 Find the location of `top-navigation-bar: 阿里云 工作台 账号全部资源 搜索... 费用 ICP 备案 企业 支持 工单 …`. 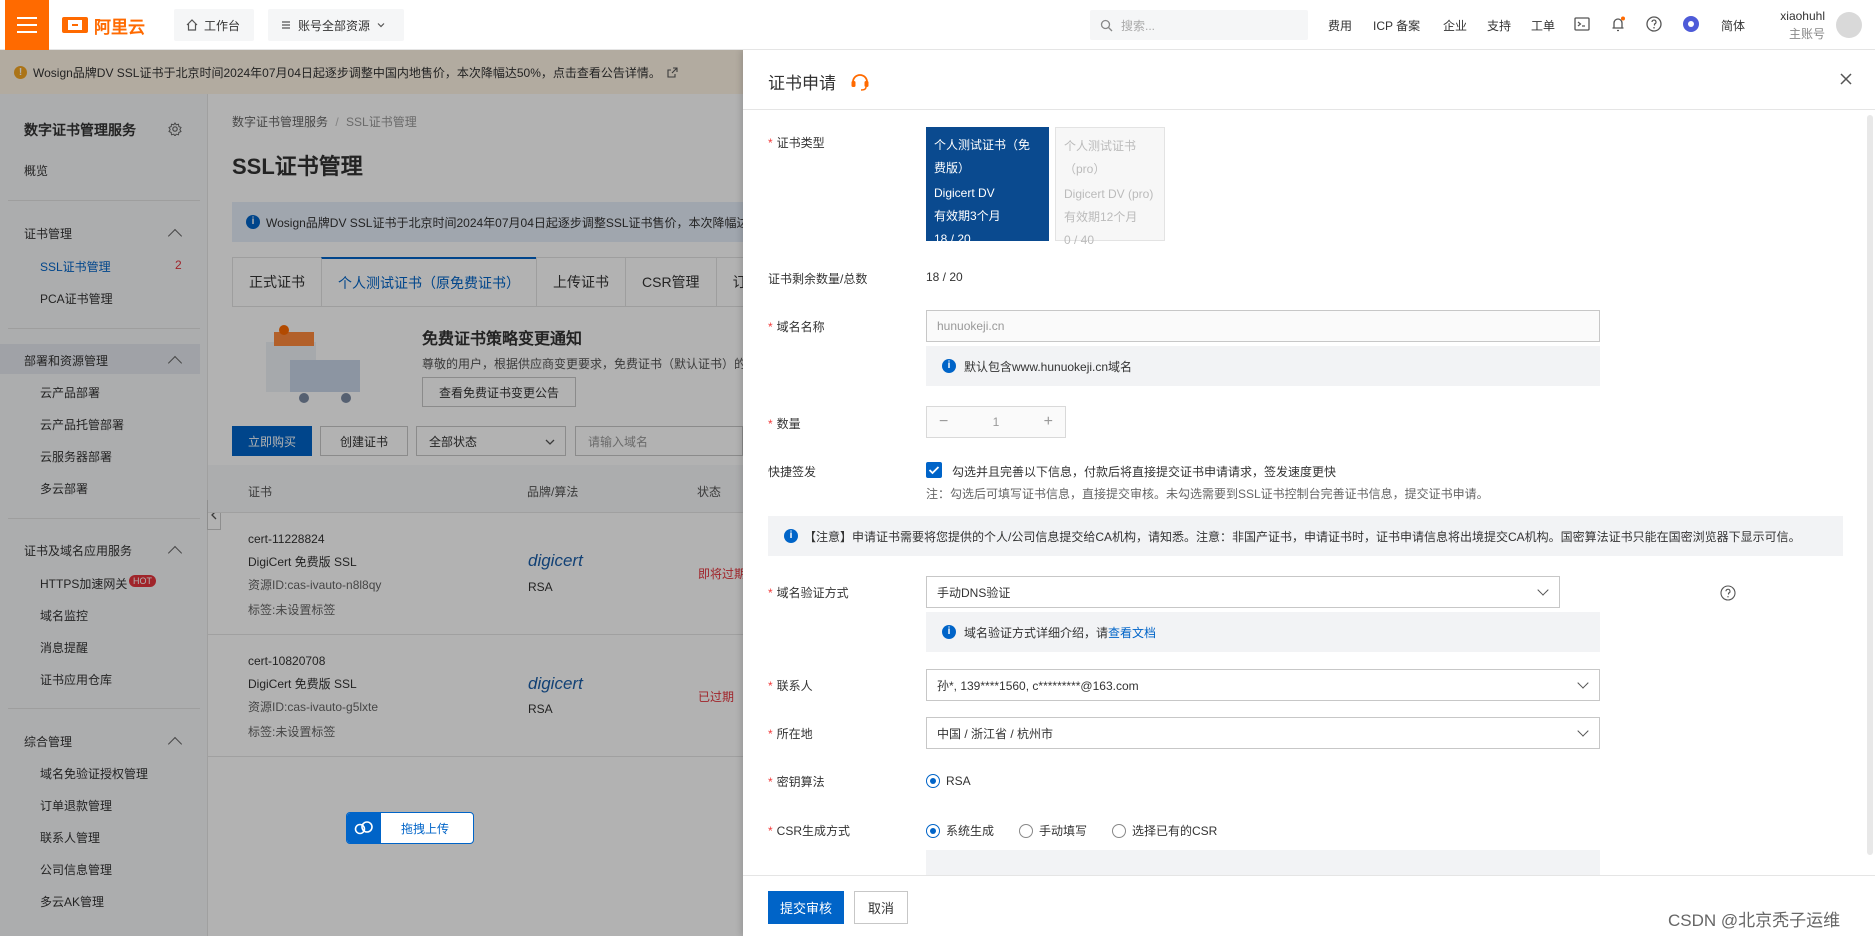

top-navigation-bar: 阿里云 工作台 账号全部资源 搜索... 费用 ICP 备案 企业 支持 工单 … is located at coordinates (937, 25).